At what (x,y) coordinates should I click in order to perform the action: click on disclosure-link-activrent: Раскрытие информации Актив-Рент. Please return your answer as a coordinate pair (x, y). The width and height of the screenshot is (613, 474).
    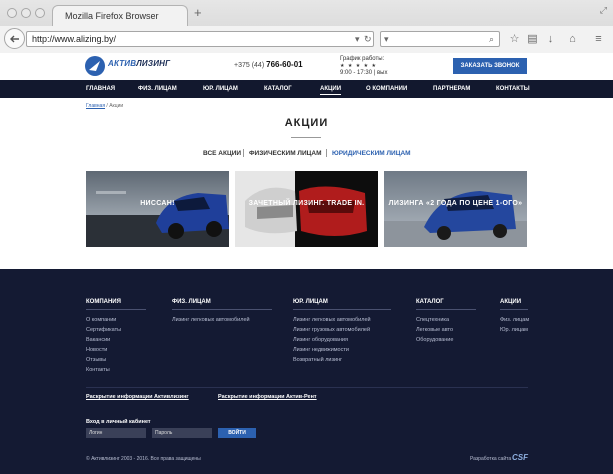
    Looking at the image, I should click on (267, 397).